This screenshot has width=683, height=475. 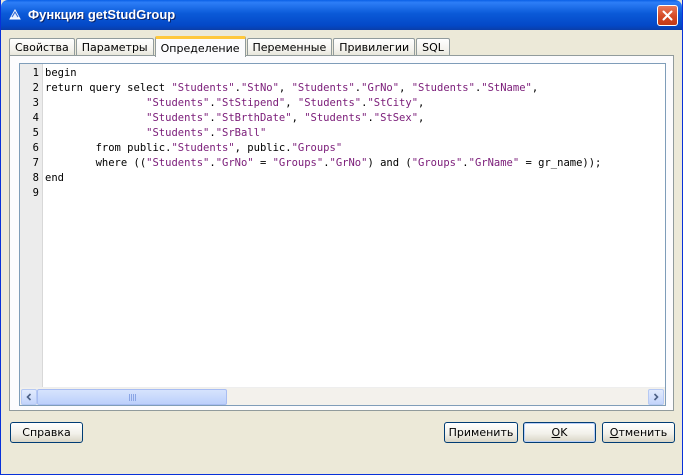 I want to click on code-token: =, so click(x=263, y=163).